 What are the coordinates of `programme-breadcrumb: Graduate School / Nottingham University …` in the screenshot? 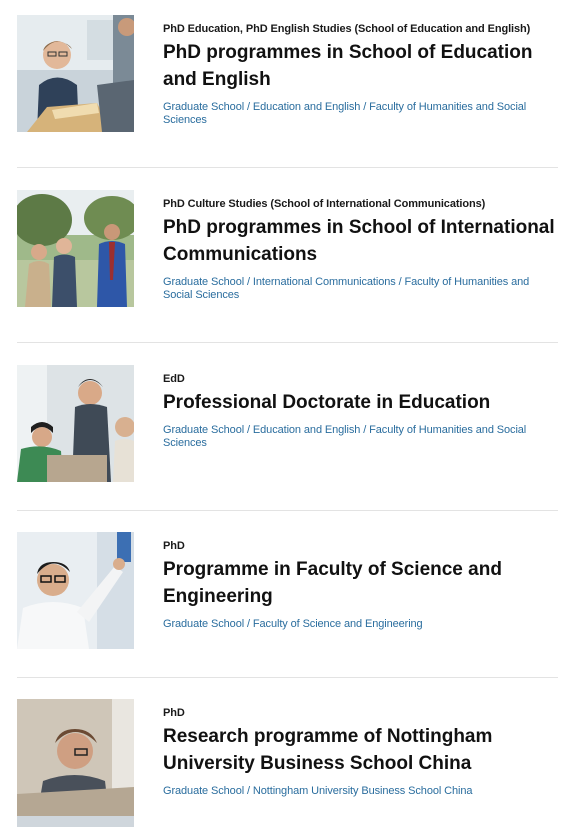 It's located at (360, 791).